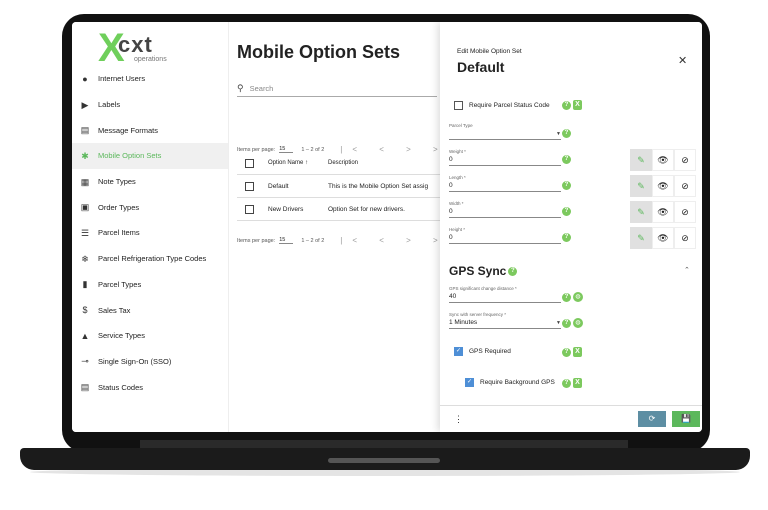  I want to click on header-option-name: Option Name ↑, so click(298, 163).